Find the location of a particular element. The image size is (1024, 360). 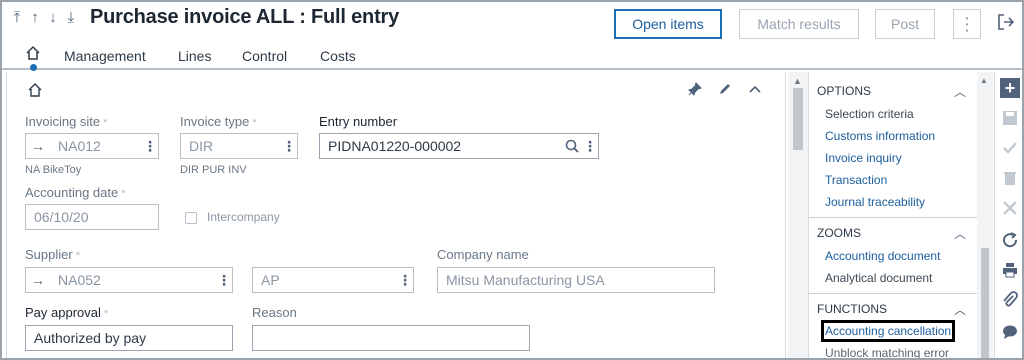

main-scrollbar: ▲ is located at coordinates (798, 215).